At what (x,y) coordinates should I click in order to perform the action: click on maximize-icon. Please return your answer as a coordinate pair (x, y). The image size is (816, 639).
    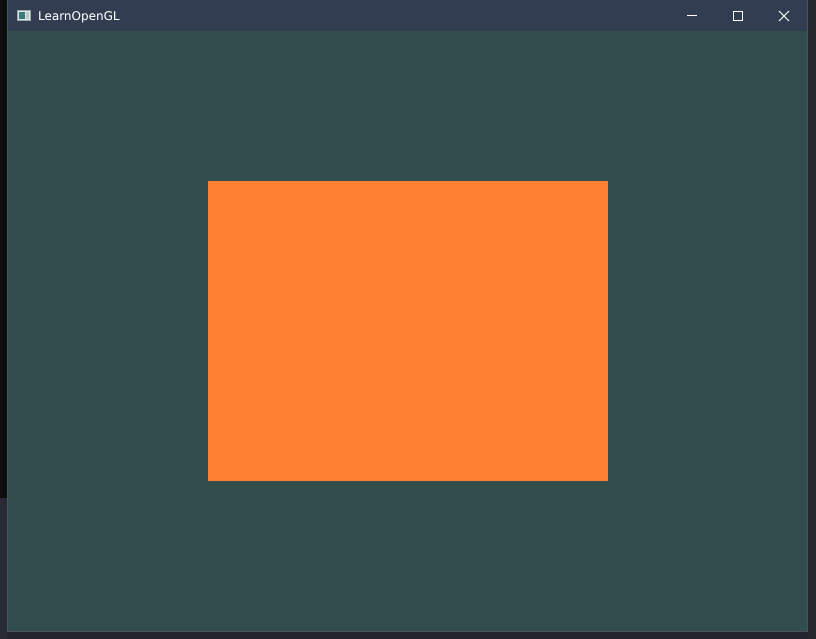
    Looking at the image, I should click on (738, 16).